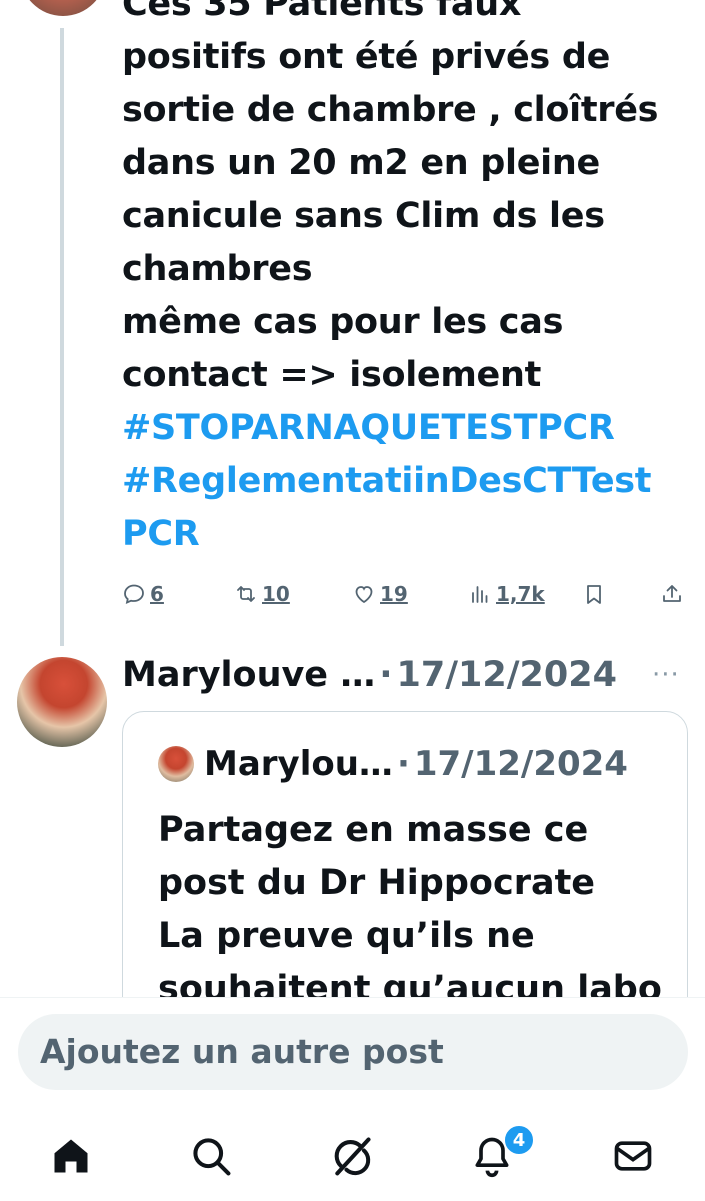 This screenshot has height=1201, width=705. What do you see at coordinates (519, 1140) in the screenshot?
I see `notification-badge: 4` at bounding box center [519, 1140].